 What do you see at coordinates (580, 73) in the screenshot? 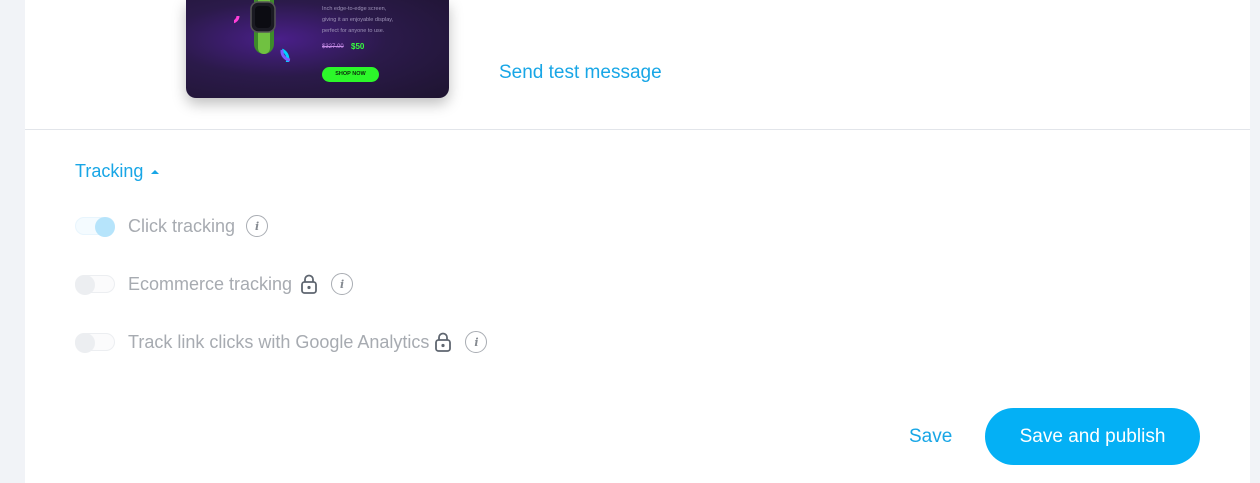
I see `send-test-message-link: Send test message` at bounding box center [580, 73].